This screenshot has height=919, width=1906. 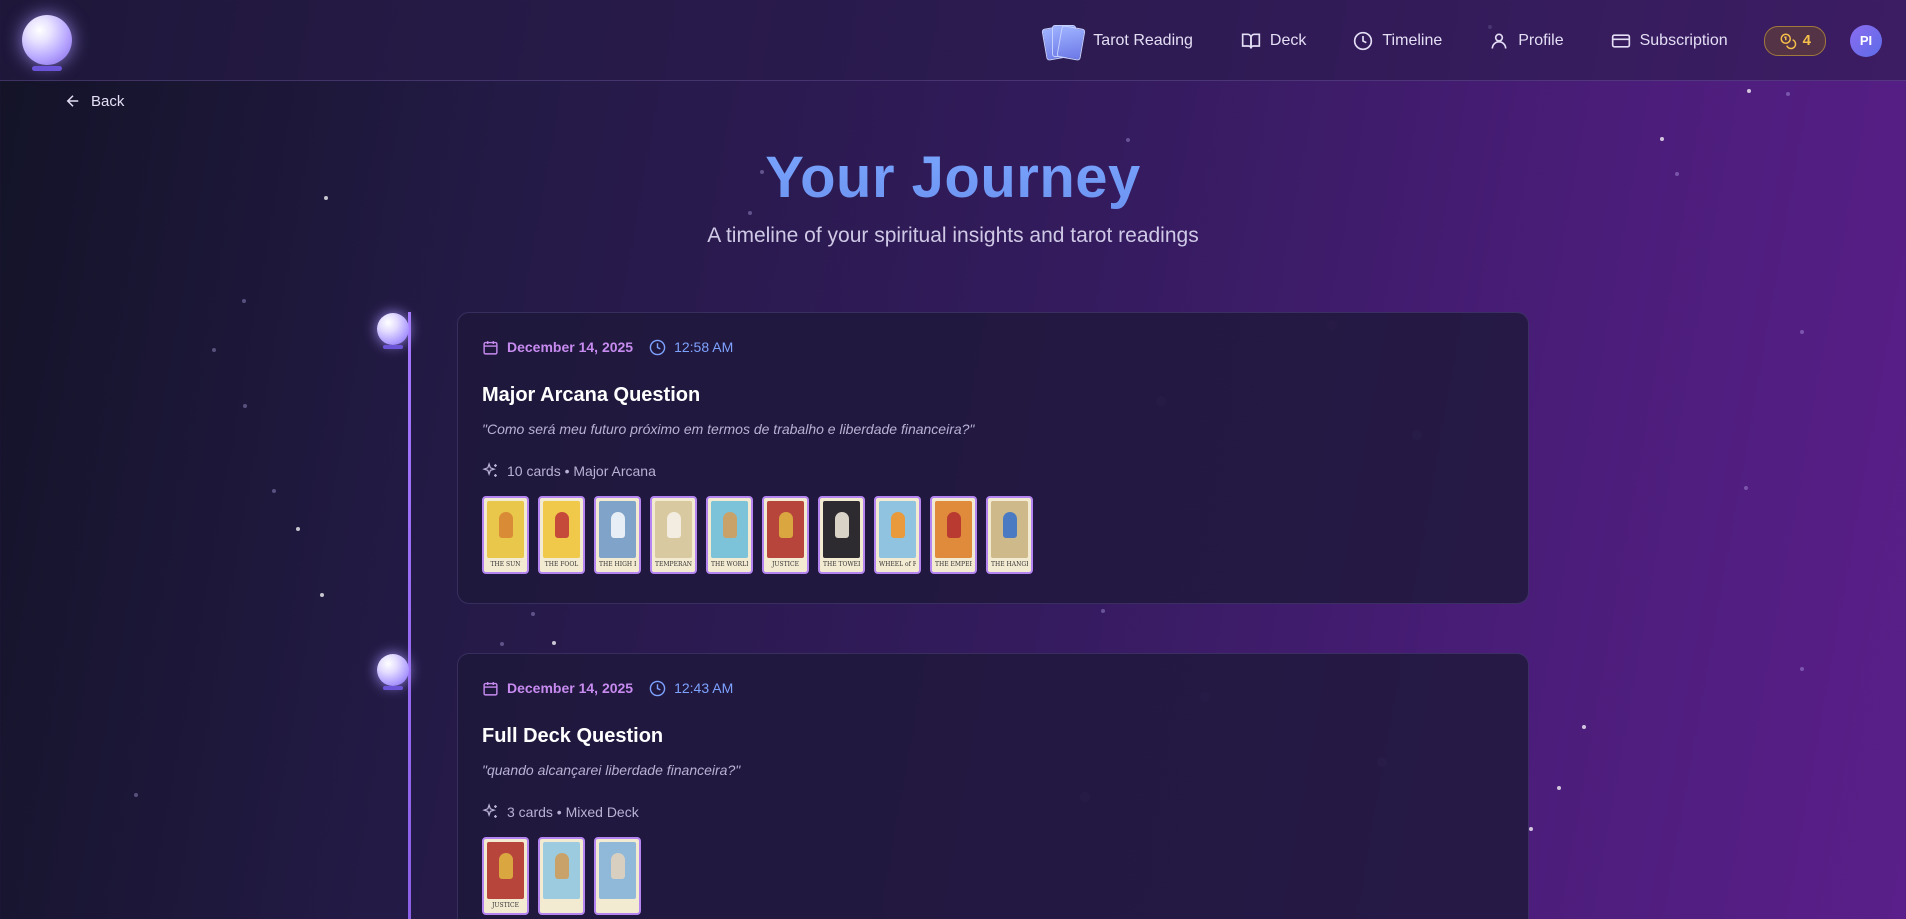 What do you see at coordinates (729, 564) in the screenshot?
I see `tarot-card-name: THE WORLD` at bounding box center [729, 564].